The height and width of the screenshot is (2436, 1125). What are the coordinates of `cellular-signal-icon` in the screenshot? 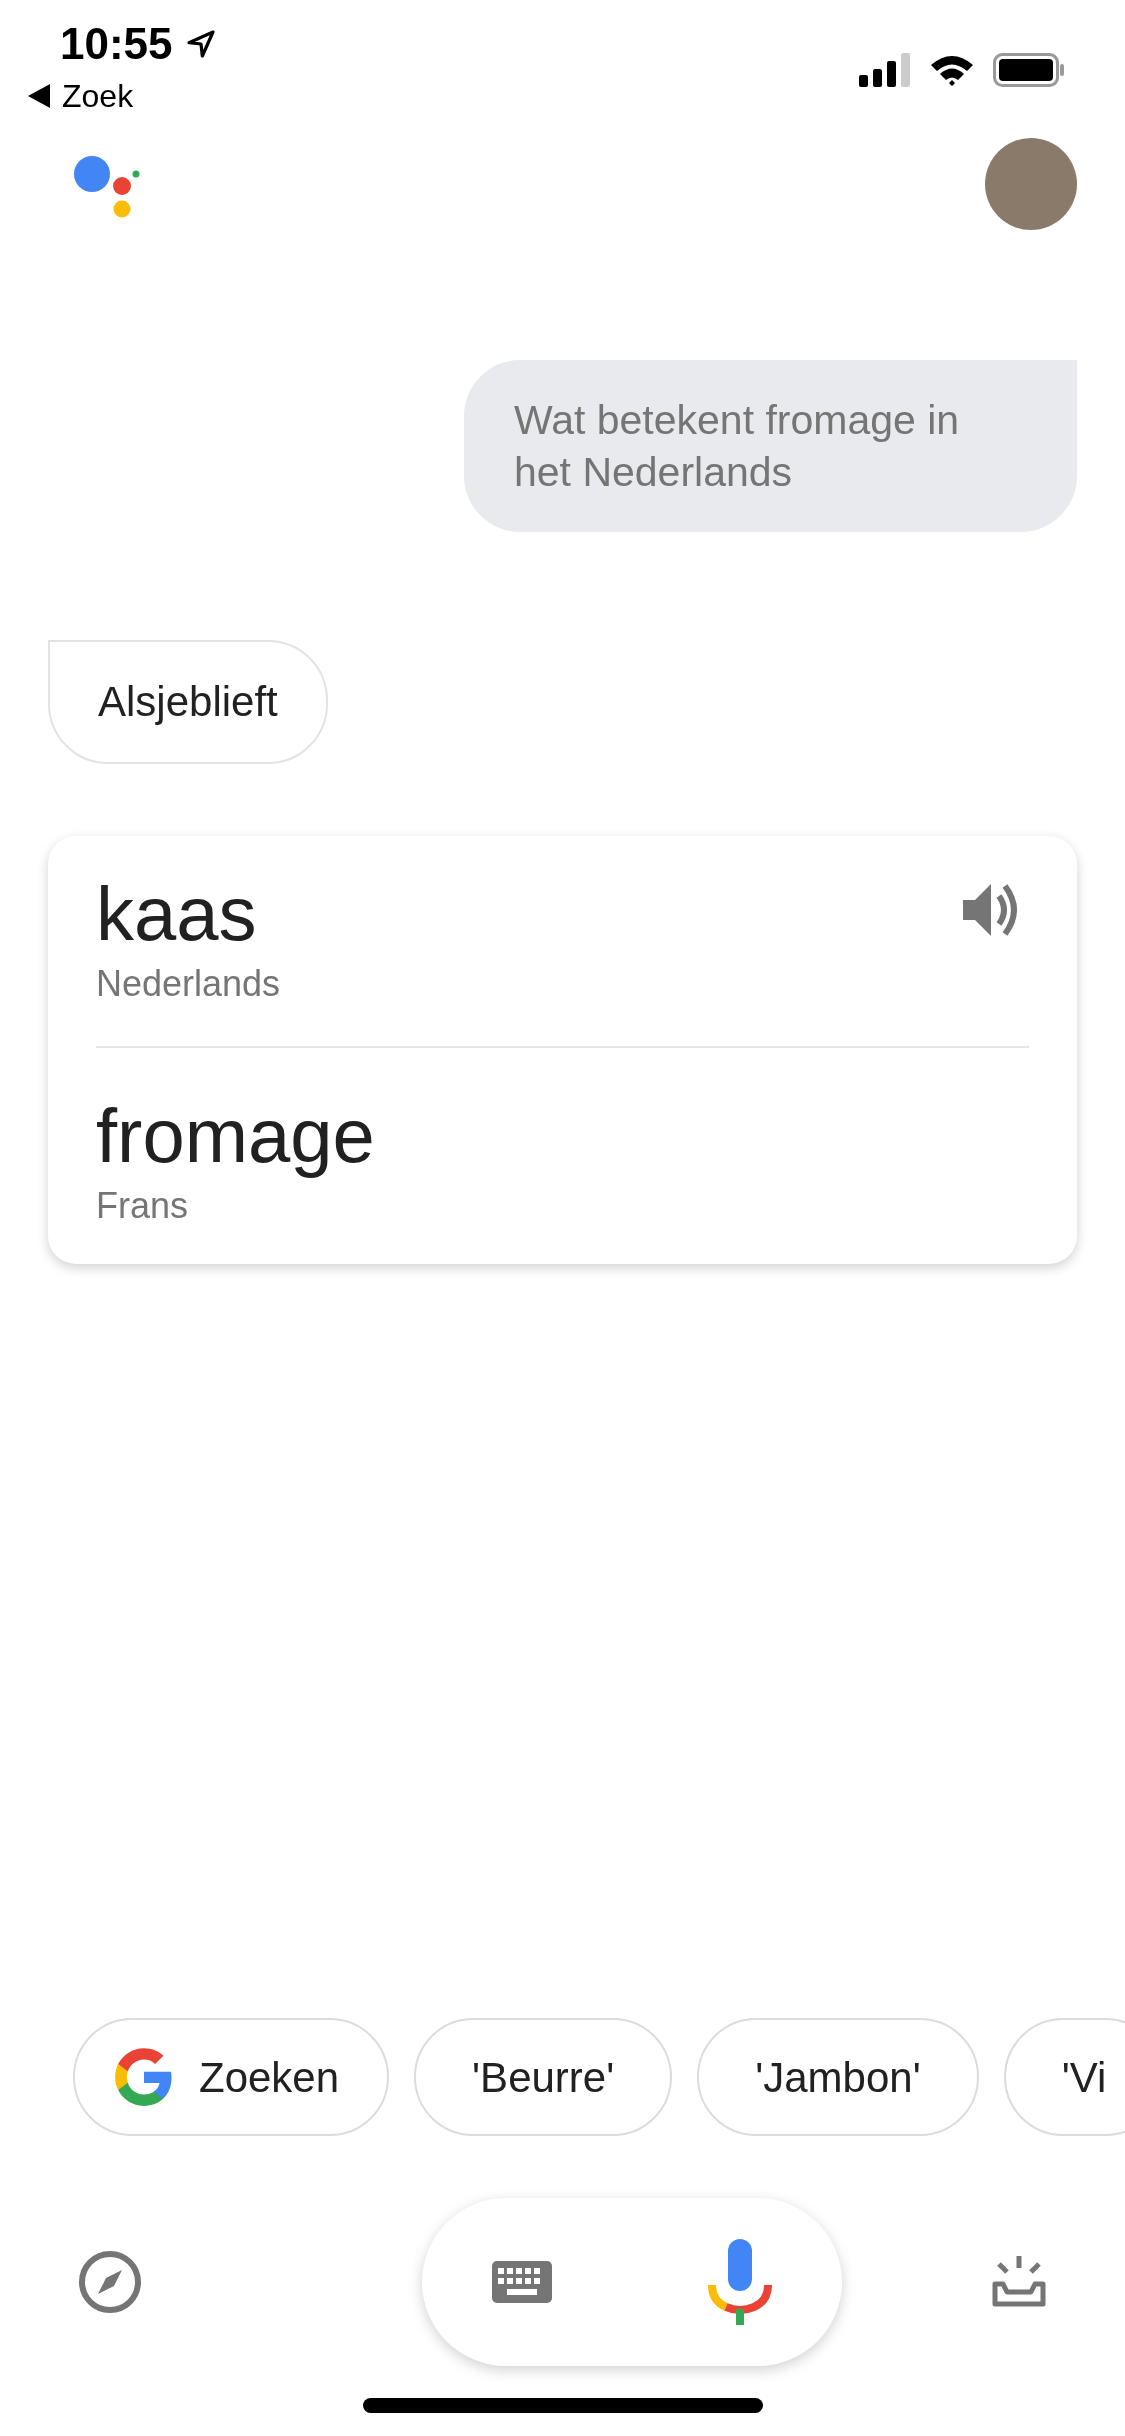 It's located at (885, 70).